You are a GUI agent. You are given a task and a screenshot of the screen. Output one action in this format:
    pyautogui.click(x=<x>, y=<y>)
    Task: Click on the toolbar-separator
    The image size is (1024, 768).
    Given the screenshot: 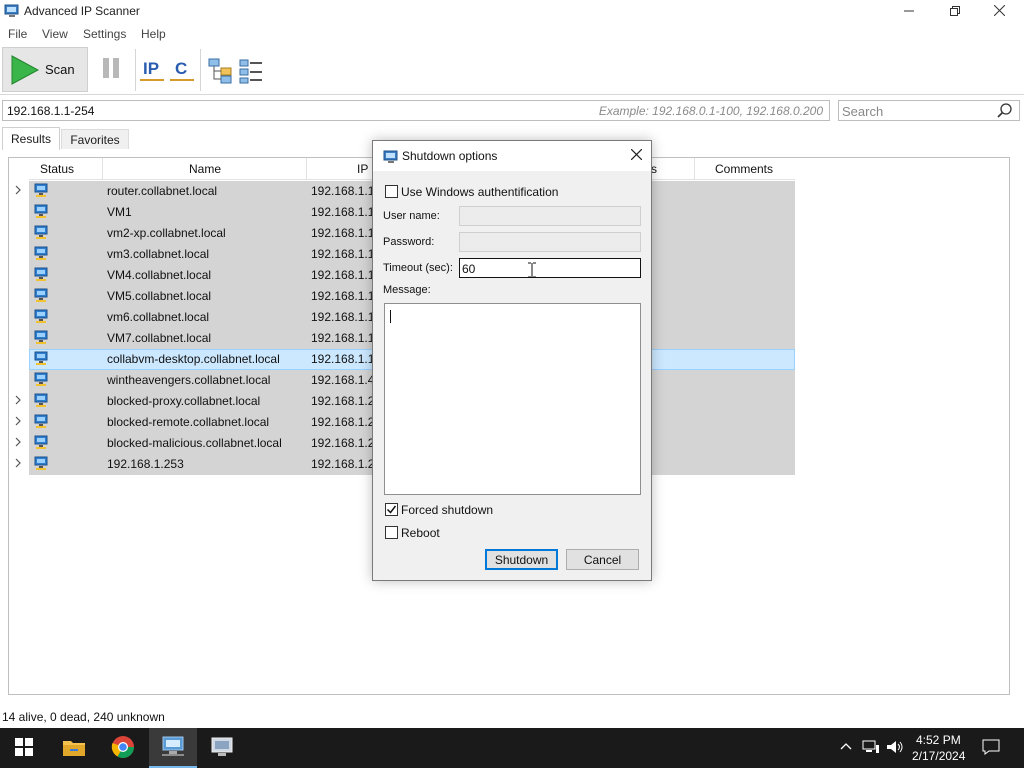 What is the action you would take?
    pyautogui.click(x=135, y=70)
    